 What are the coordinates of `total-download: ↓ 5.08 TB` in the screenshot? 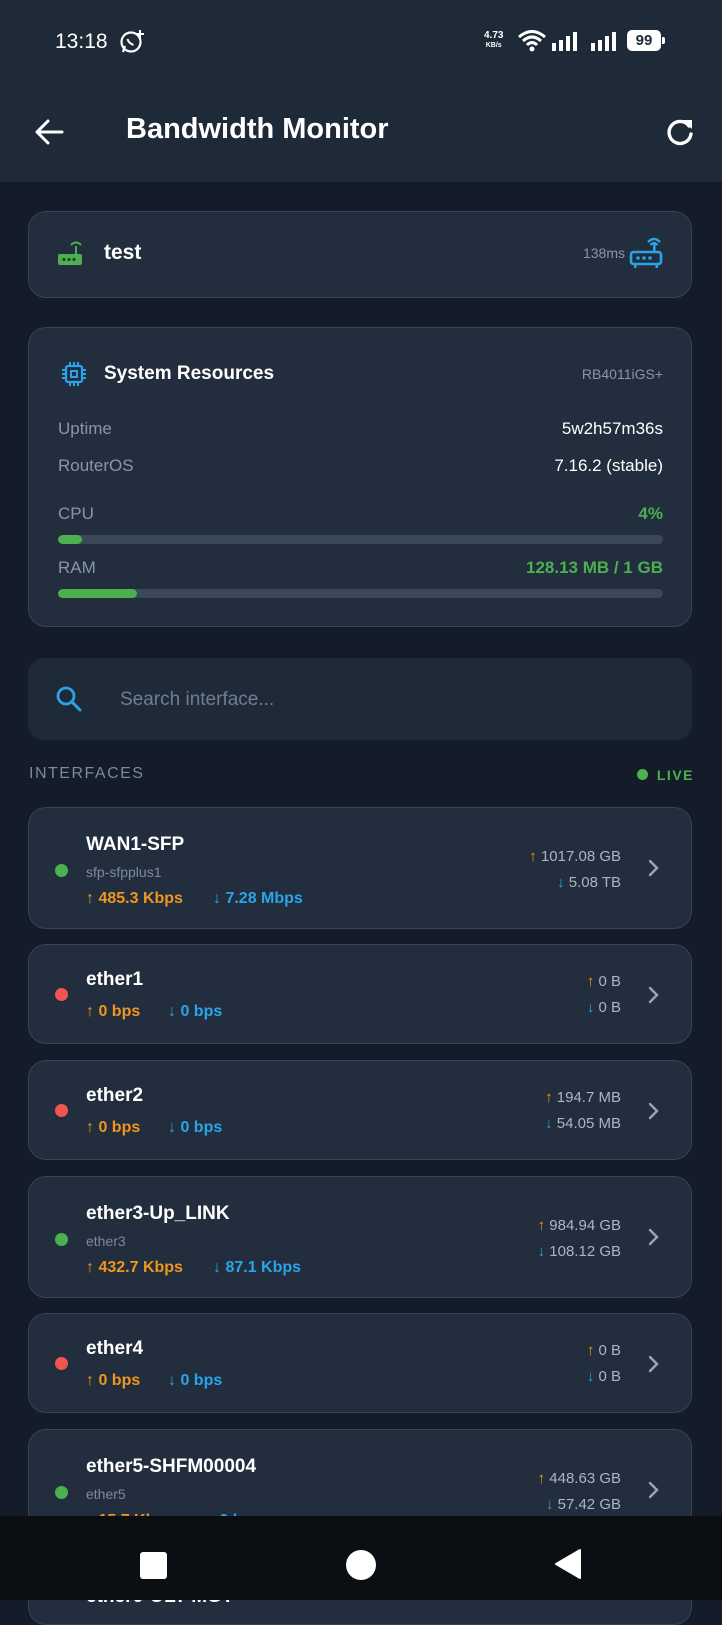 It's located at (589, 882).